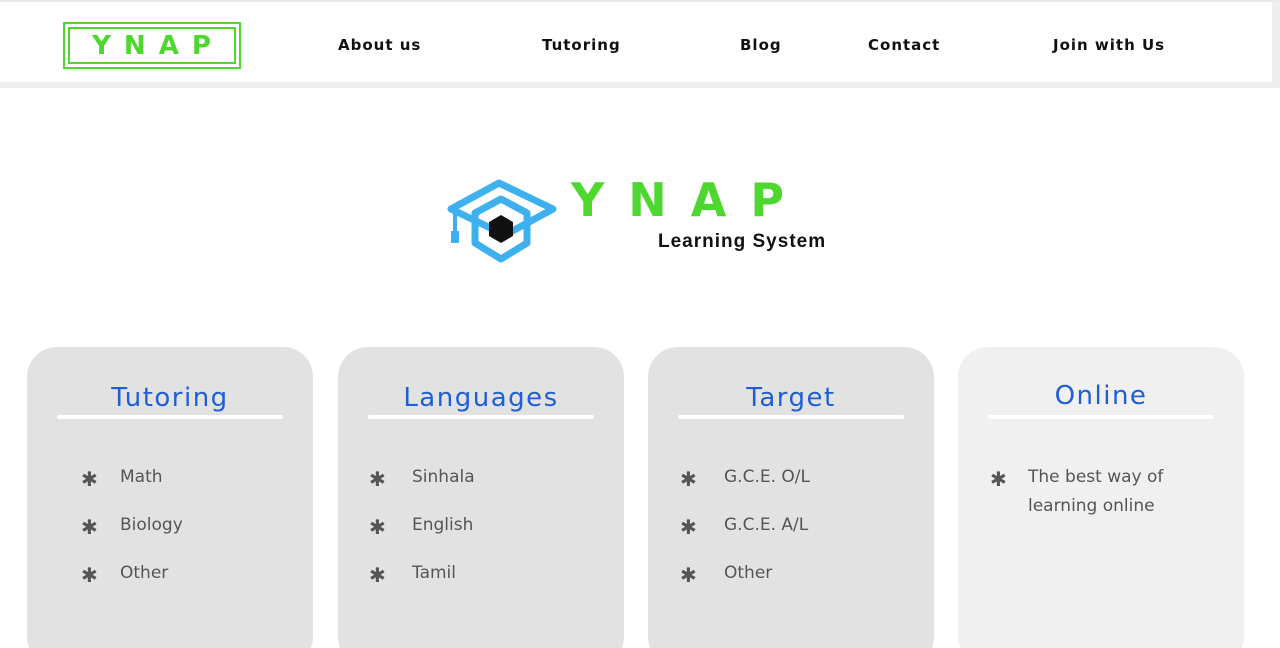 The height and width of the screenshot is (648, 1280). I want to click on card-title: Languages, so click(481, 398).